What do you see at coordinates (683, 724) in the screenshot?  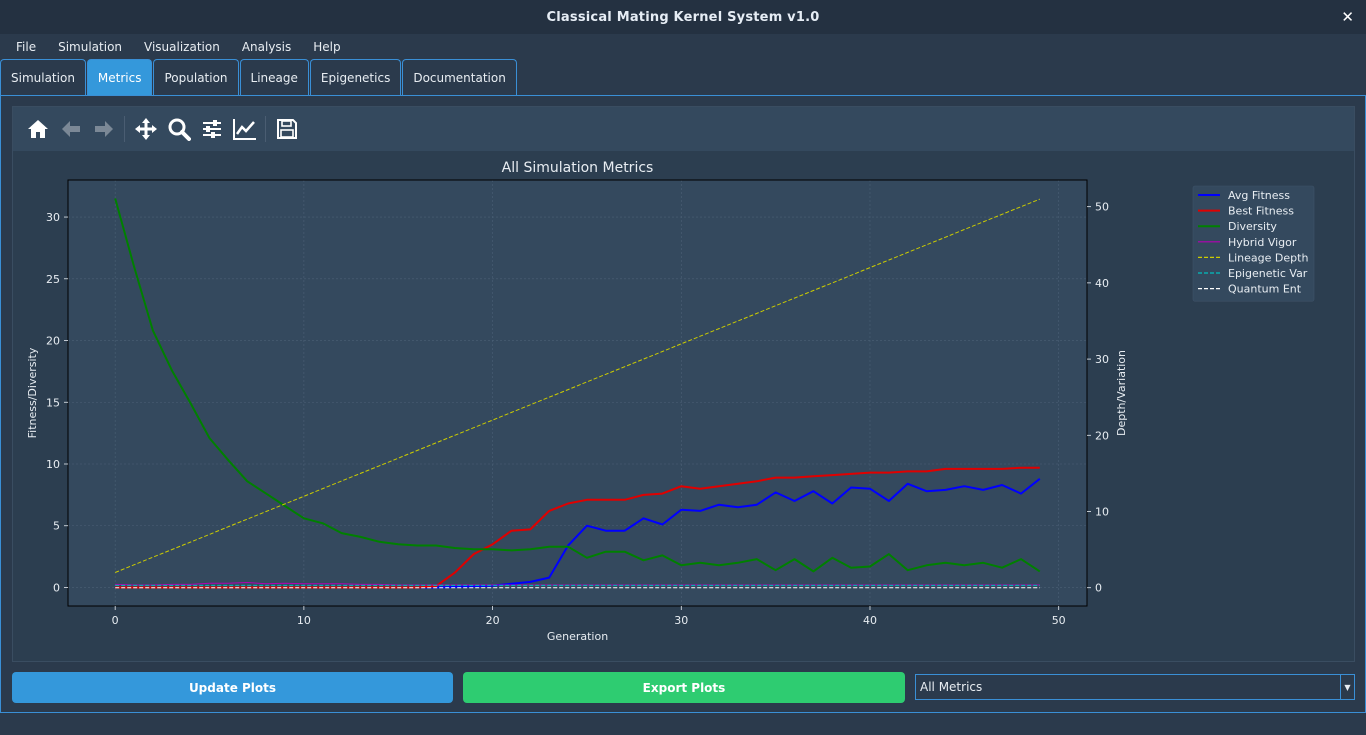 I see `status-bar` at bounding box center [683, 724].